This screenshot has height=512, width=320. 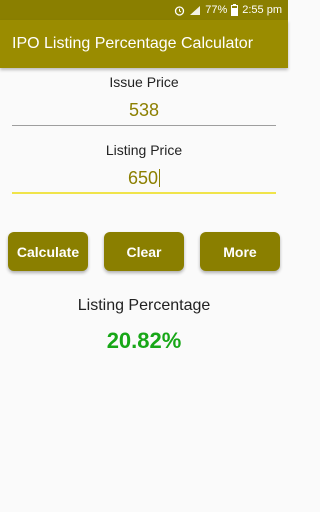 I want to click on clock: 2:55 pm, so click(x=262, y=10).